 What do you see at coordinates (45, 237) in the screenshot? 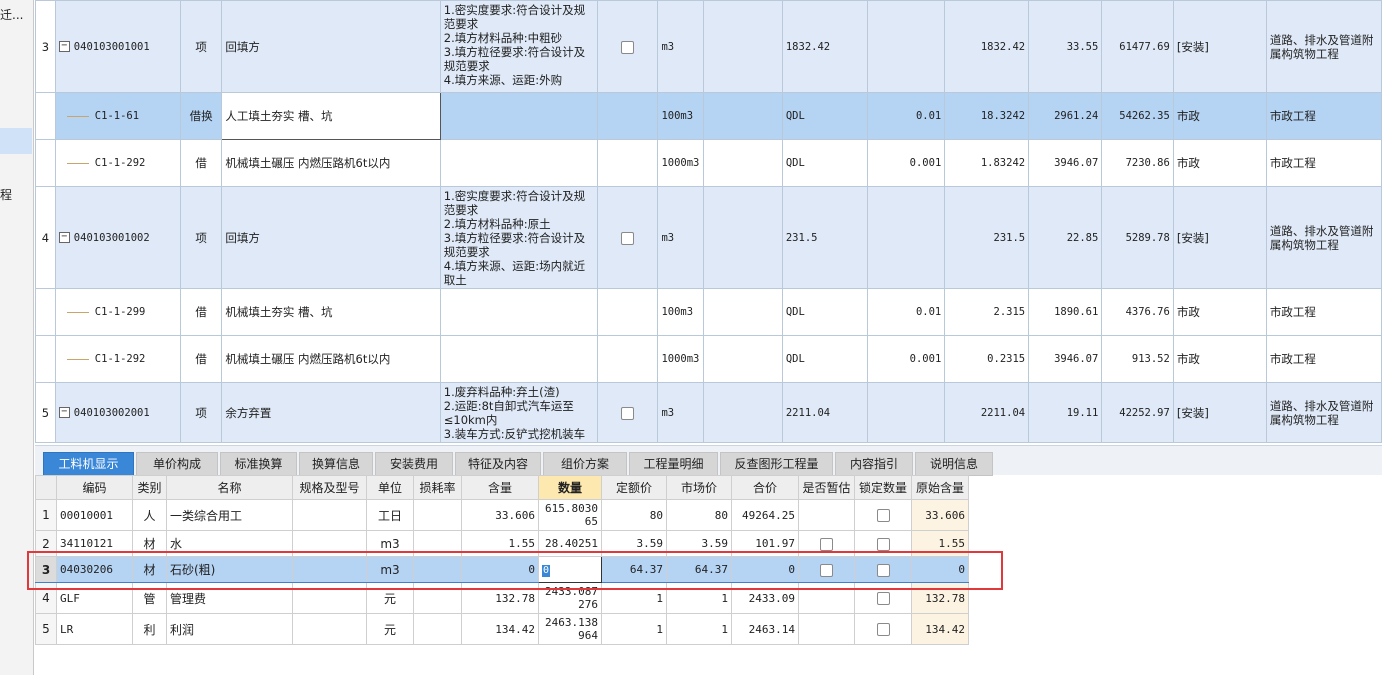
I see `row-number: 4` at bounding box center [45, 237].